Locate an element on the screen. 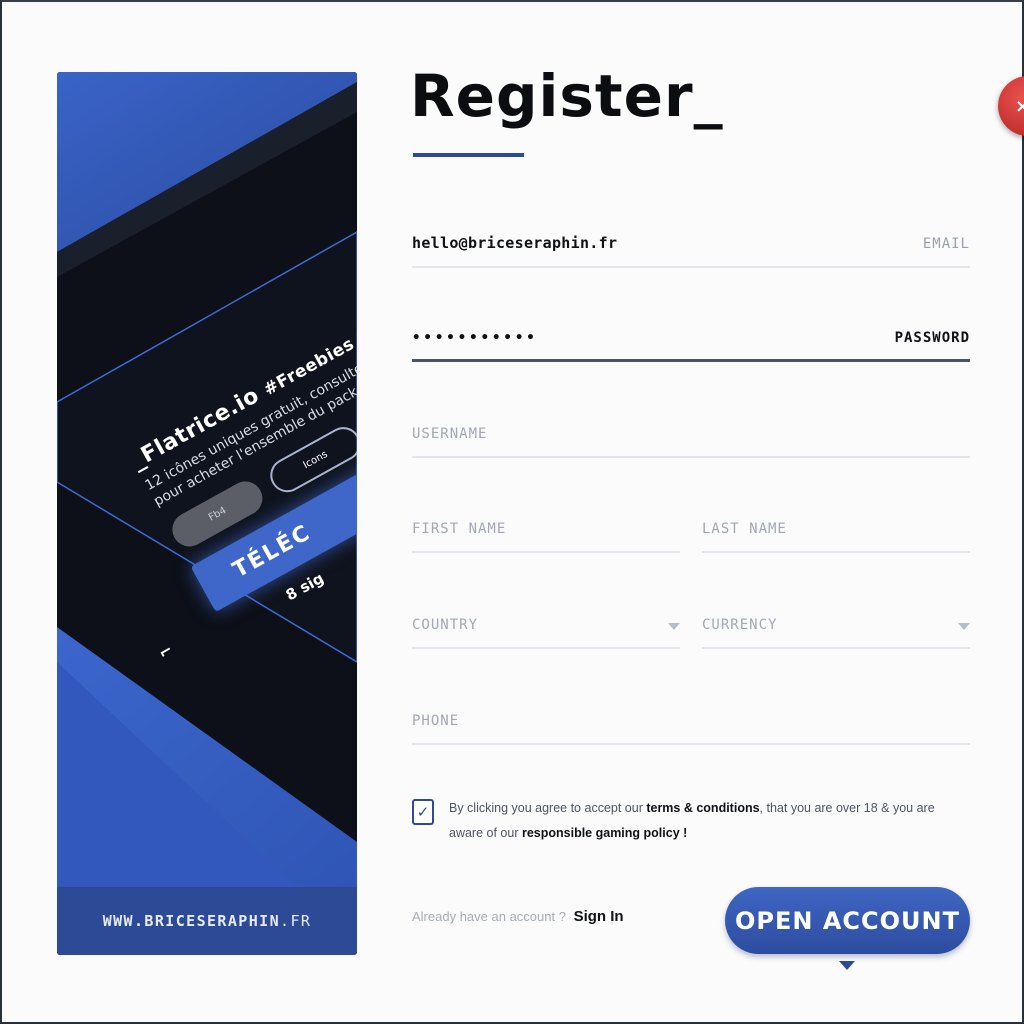 Image resolution: width=1024 pixels, height=1024 pixels. promo-footer: WWW.BRICESERAPHIN.FR is located at coordinates (207, 921).